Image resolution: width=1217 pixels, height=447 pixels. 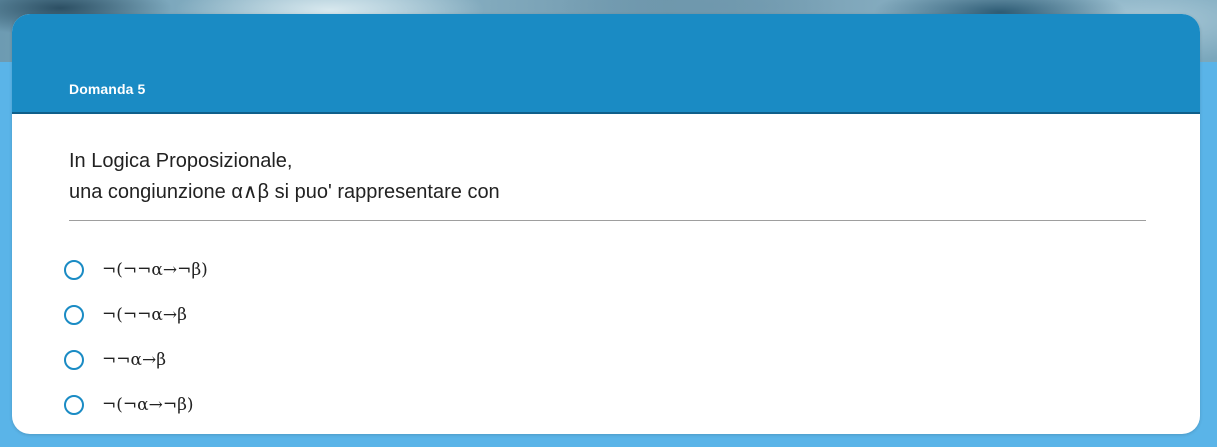 I want to click on answer-option-2: ¬(¬¬α→β, so click(x=136, y=314).